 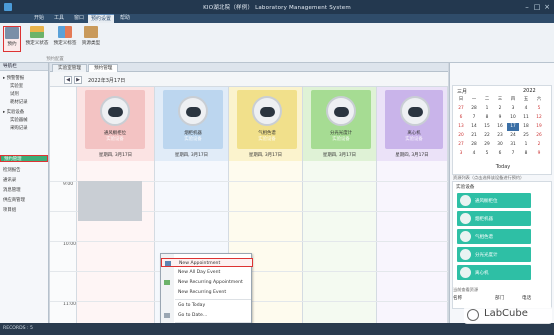 I want to click on nav-item-instruments: 实验器械, so click(x=24, y=120).